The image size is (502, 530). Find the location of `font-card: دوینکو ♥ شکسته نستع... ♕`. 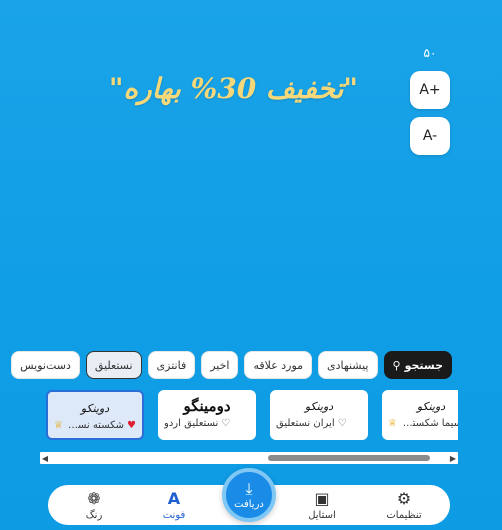

font-card: دوینکو ♥ شکسته نستع... ♕ is located at coordinates (95, 415).